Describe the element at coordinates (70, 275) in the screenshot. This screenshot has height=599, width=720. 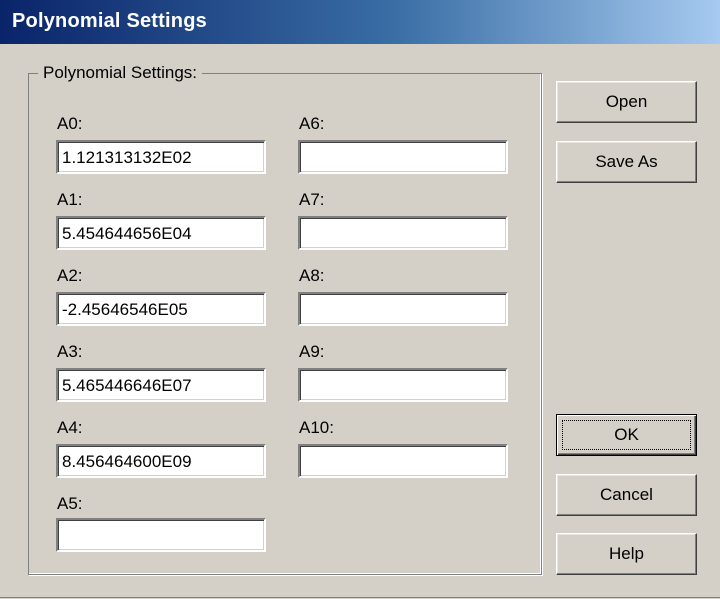
I see `a2-label: A2:` at that location.